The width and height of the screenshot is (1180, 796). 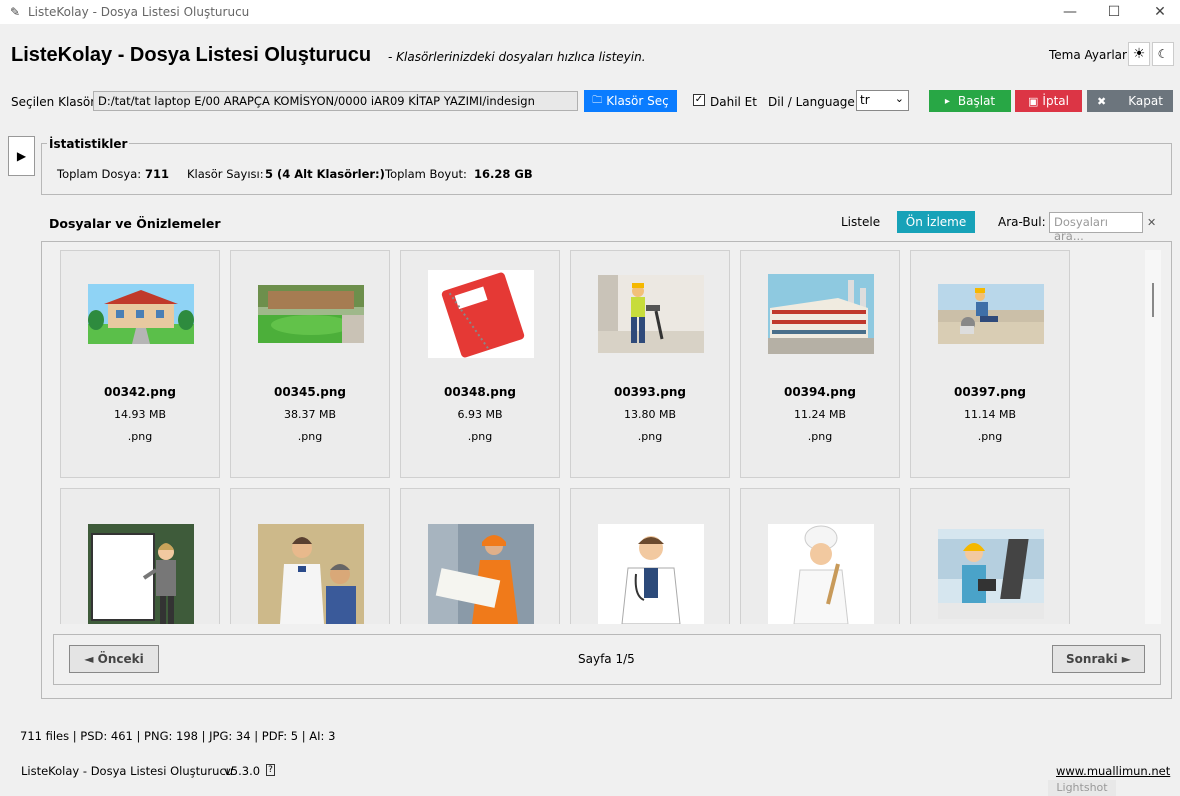 What do you see at coordinates (699, 100) in the screenshot?
I see `include-subfolders-checkbox: ✓` at bounding box center [699, 100].